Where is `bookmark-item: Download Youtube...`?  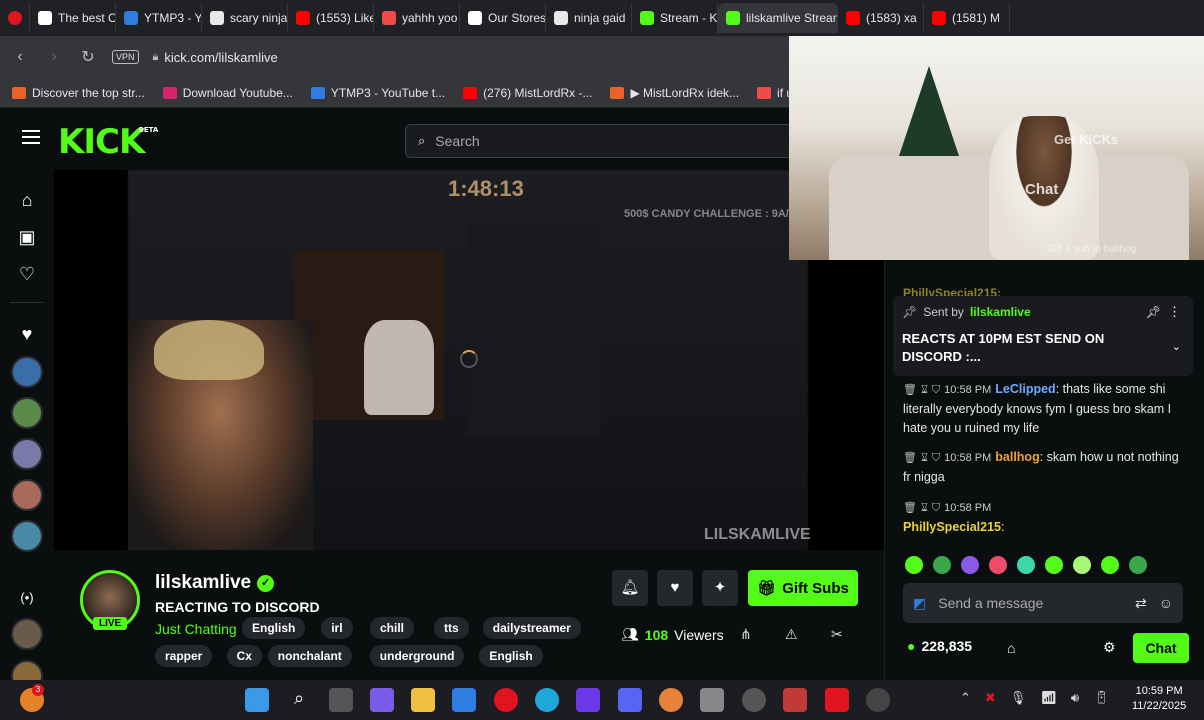 bookmark-item: Download Youtube... is located at coordinates (227, 93).